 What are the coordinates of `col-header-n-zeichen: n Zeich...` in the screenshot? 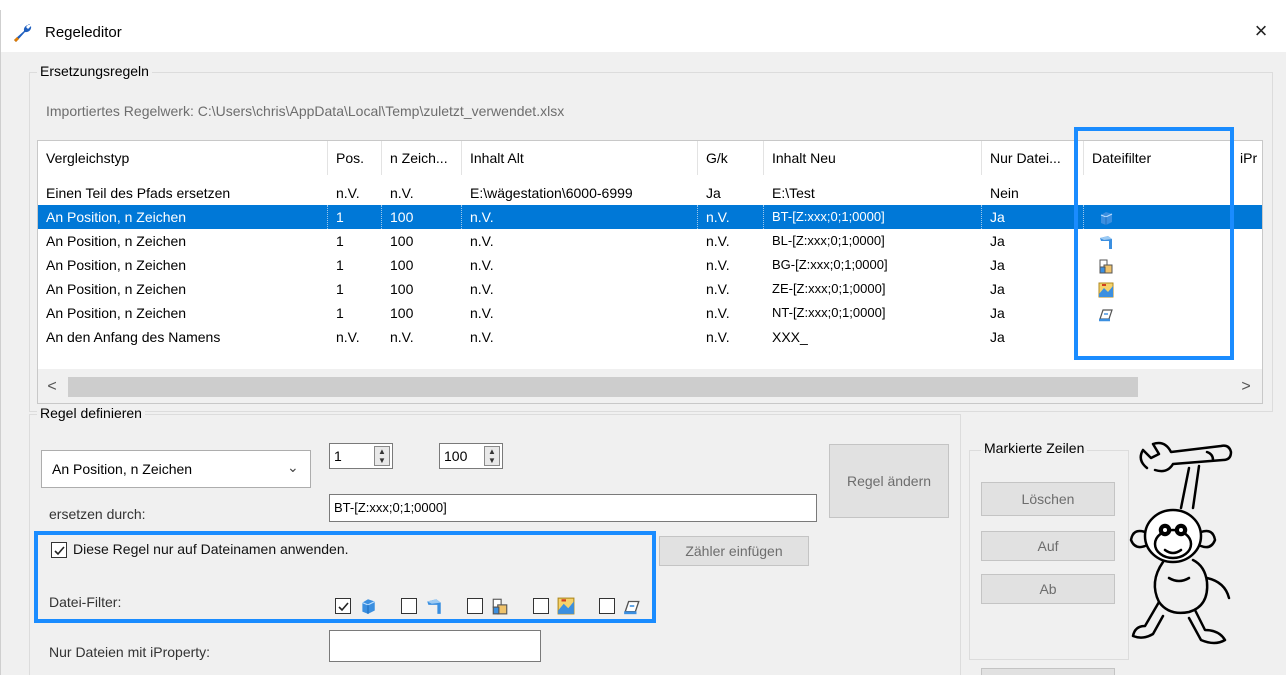 It's located at (422, 158).